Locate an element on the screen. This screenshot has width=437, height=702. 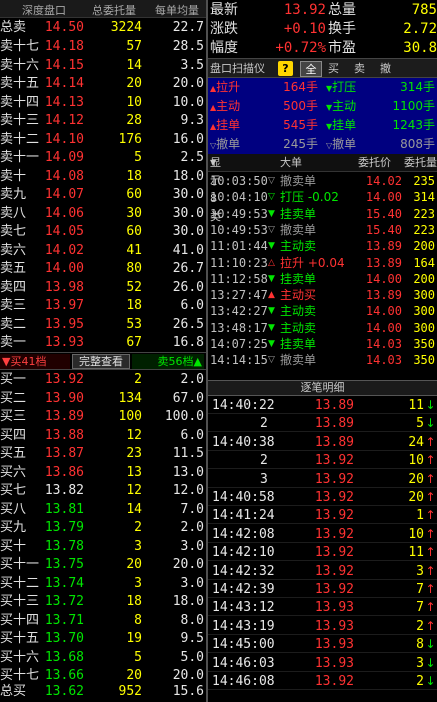
tick-row: 14:41:24 13.92 1 ↑ is located at coordinates (322, 516).